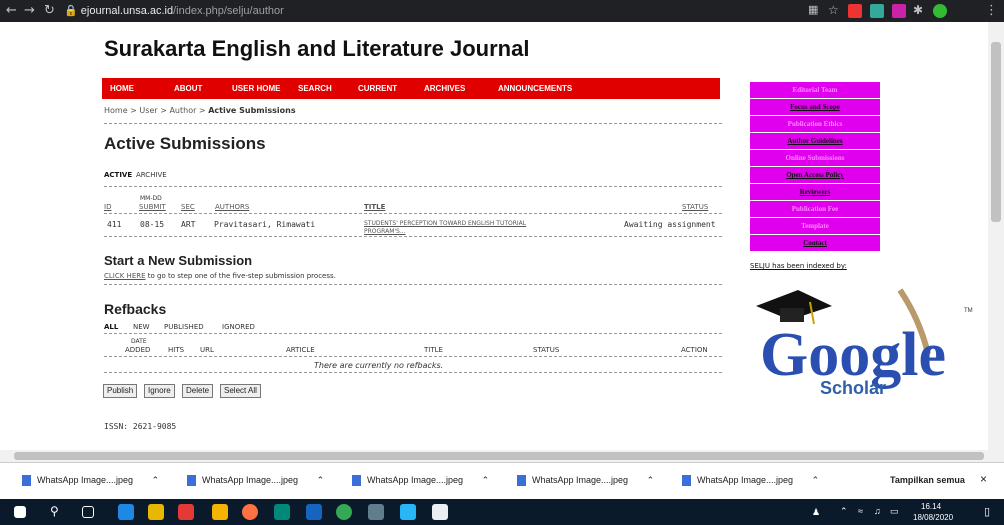 This screenshot has width=1004, height=525. What do you see at coordinates (894, 511) in the screenshot?
I see `battery-icon: ▭` at bounding box center [894, 511].